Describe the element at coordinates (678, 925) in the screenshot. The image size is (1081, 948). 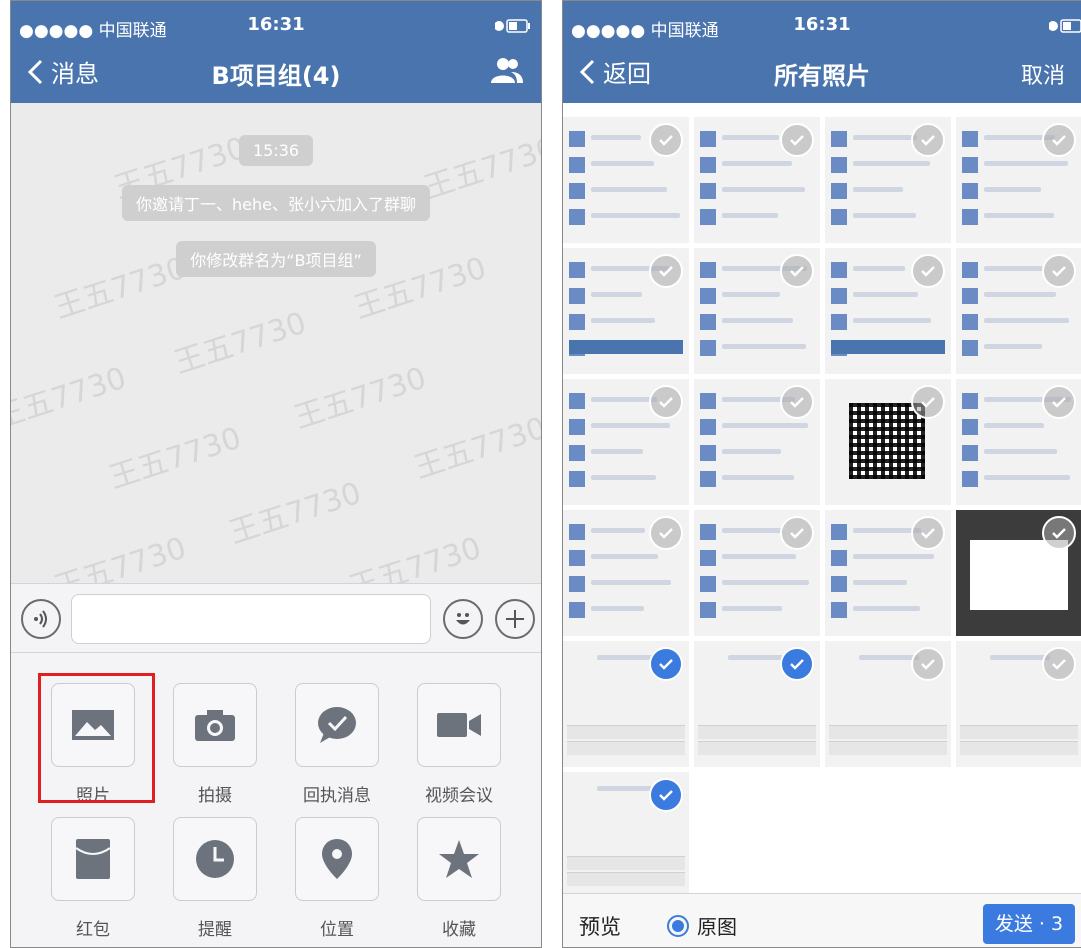
I see `radio-selected-icon` at that location.